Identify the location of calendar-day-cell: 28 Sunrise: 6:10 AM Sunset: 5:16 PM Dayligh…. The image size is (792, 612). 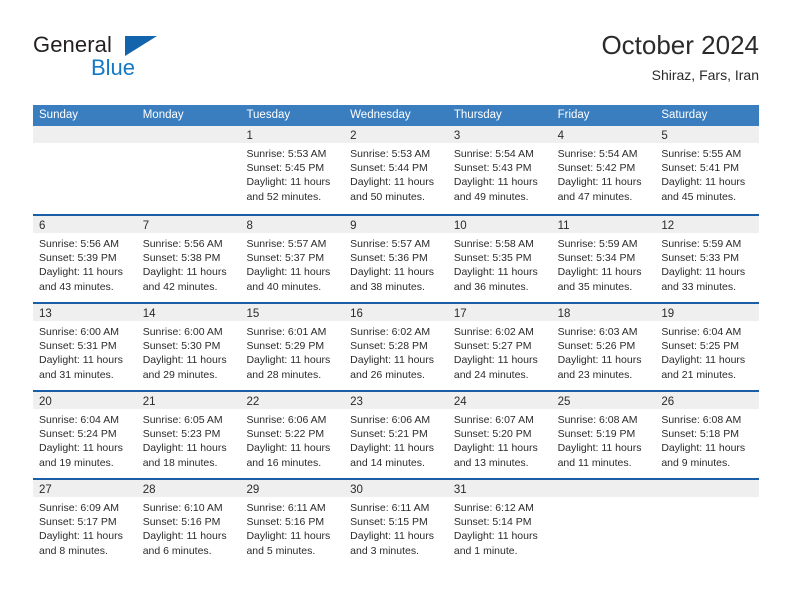
(188, 523).